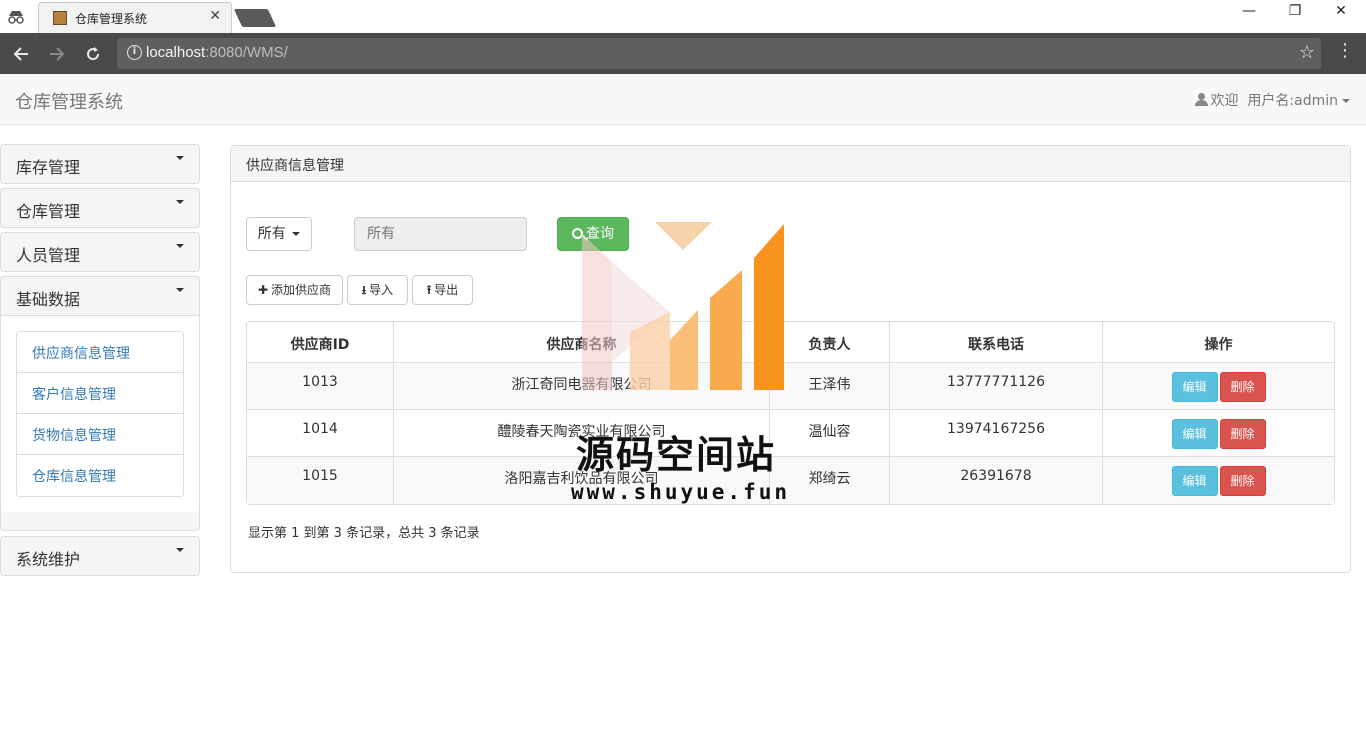 This screenshot has width=1366, height=729. What do you see at coordinates (1307, 52) in the screenshot?
I see `bookmark-star-icon: ☆` at bounding box center [1307, 52].